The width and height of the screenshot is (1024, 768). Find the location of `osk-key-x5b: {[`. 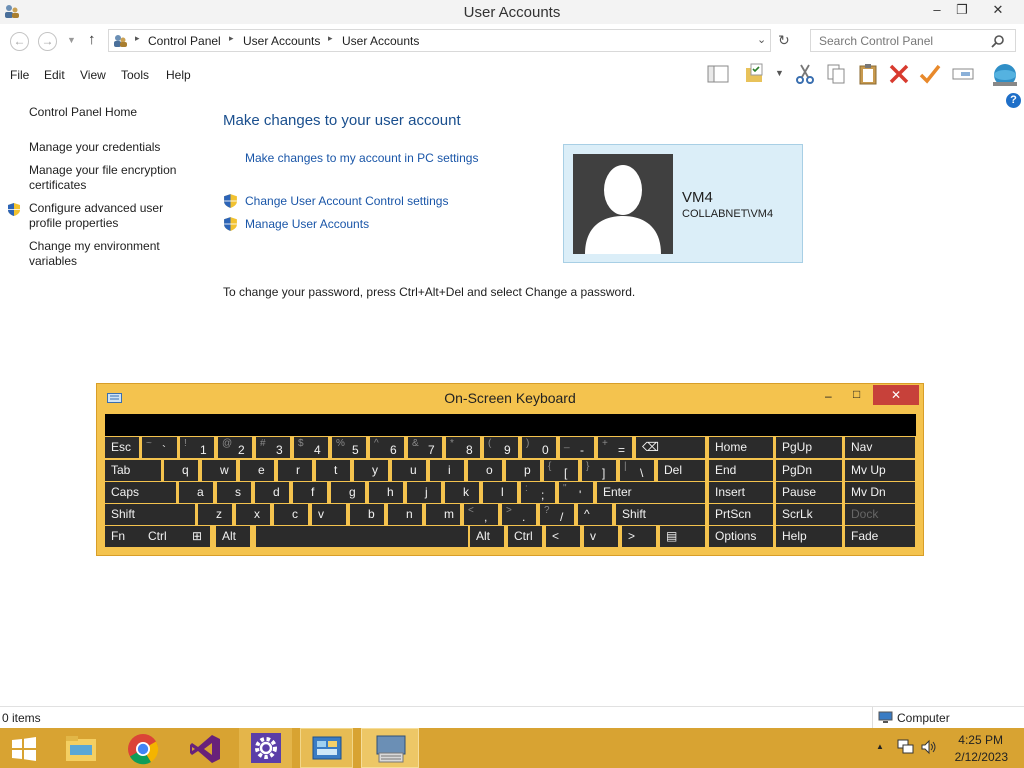

osk-key-x5b: {[ is located at coordinates (561, 470).